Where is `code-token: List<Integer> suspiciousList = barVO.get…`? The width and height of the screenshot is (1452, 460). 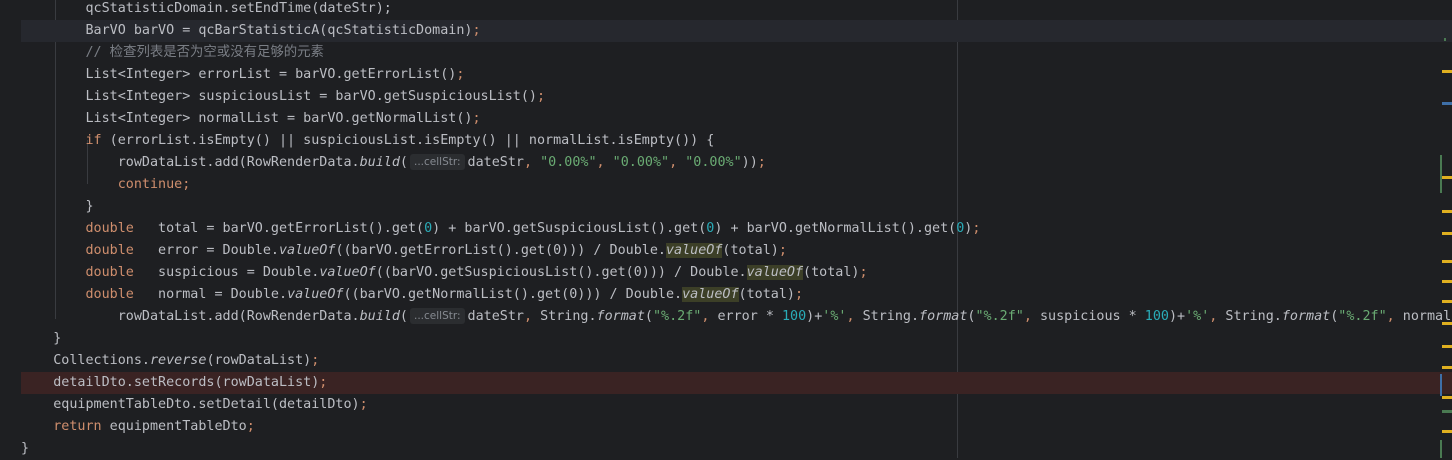
code-token: List<Integer> suspiciousList = barVO.get… is located at coordinates (279, 96).